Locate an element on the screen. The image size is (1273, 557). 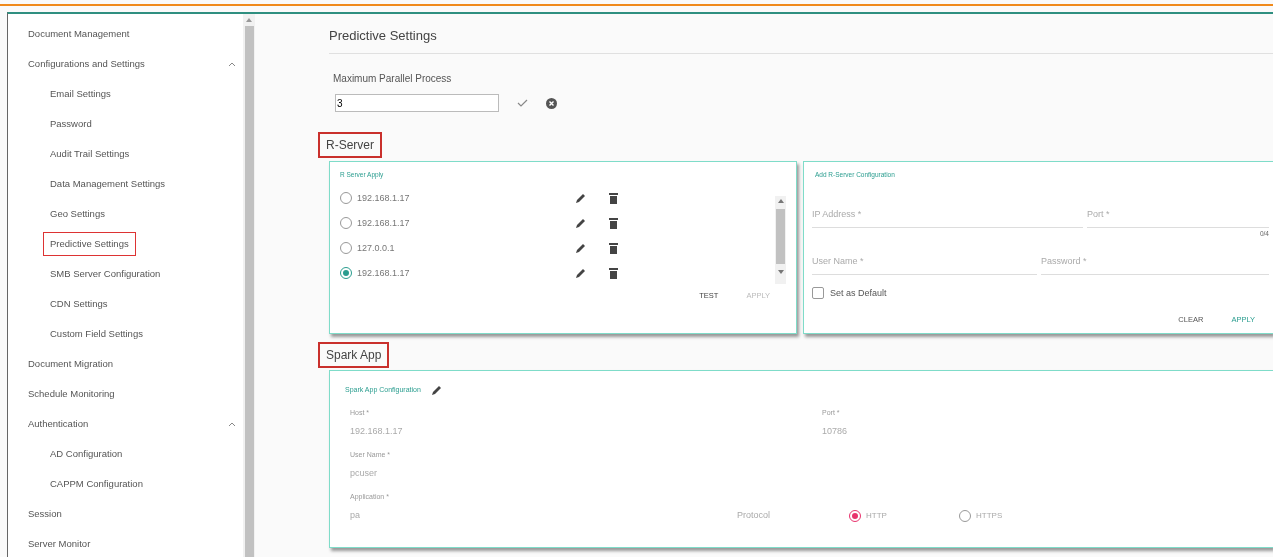
field-label: Protocol is located at coordinates (754, 515).